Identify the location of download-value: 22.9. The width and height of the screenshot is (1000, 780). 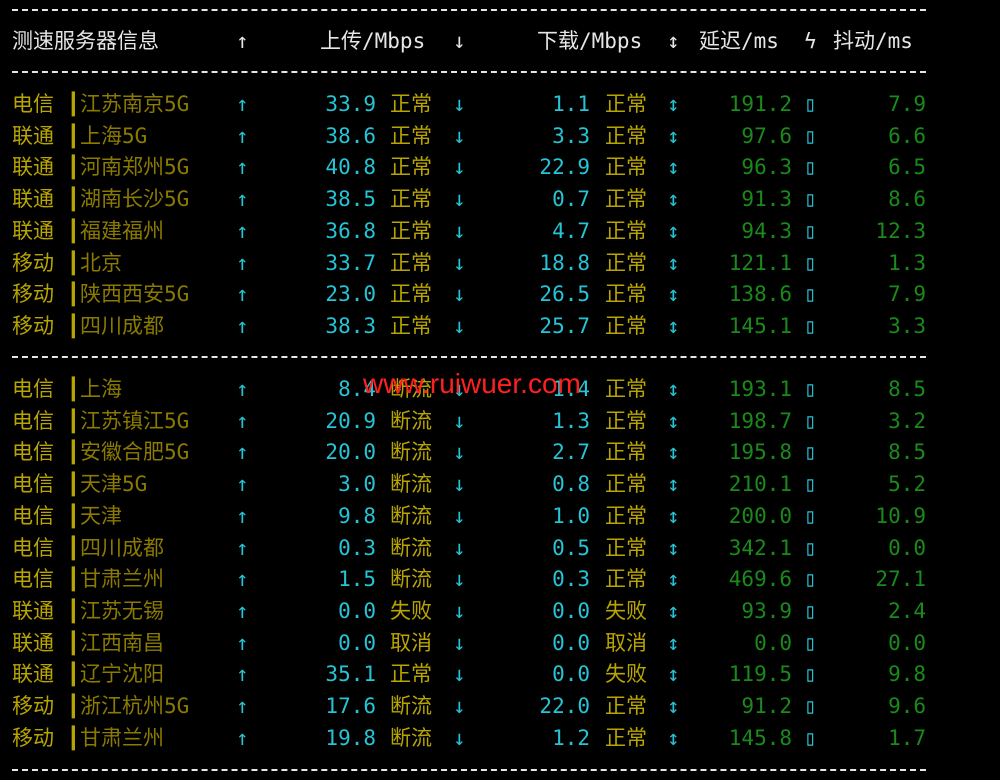
(564, 167).